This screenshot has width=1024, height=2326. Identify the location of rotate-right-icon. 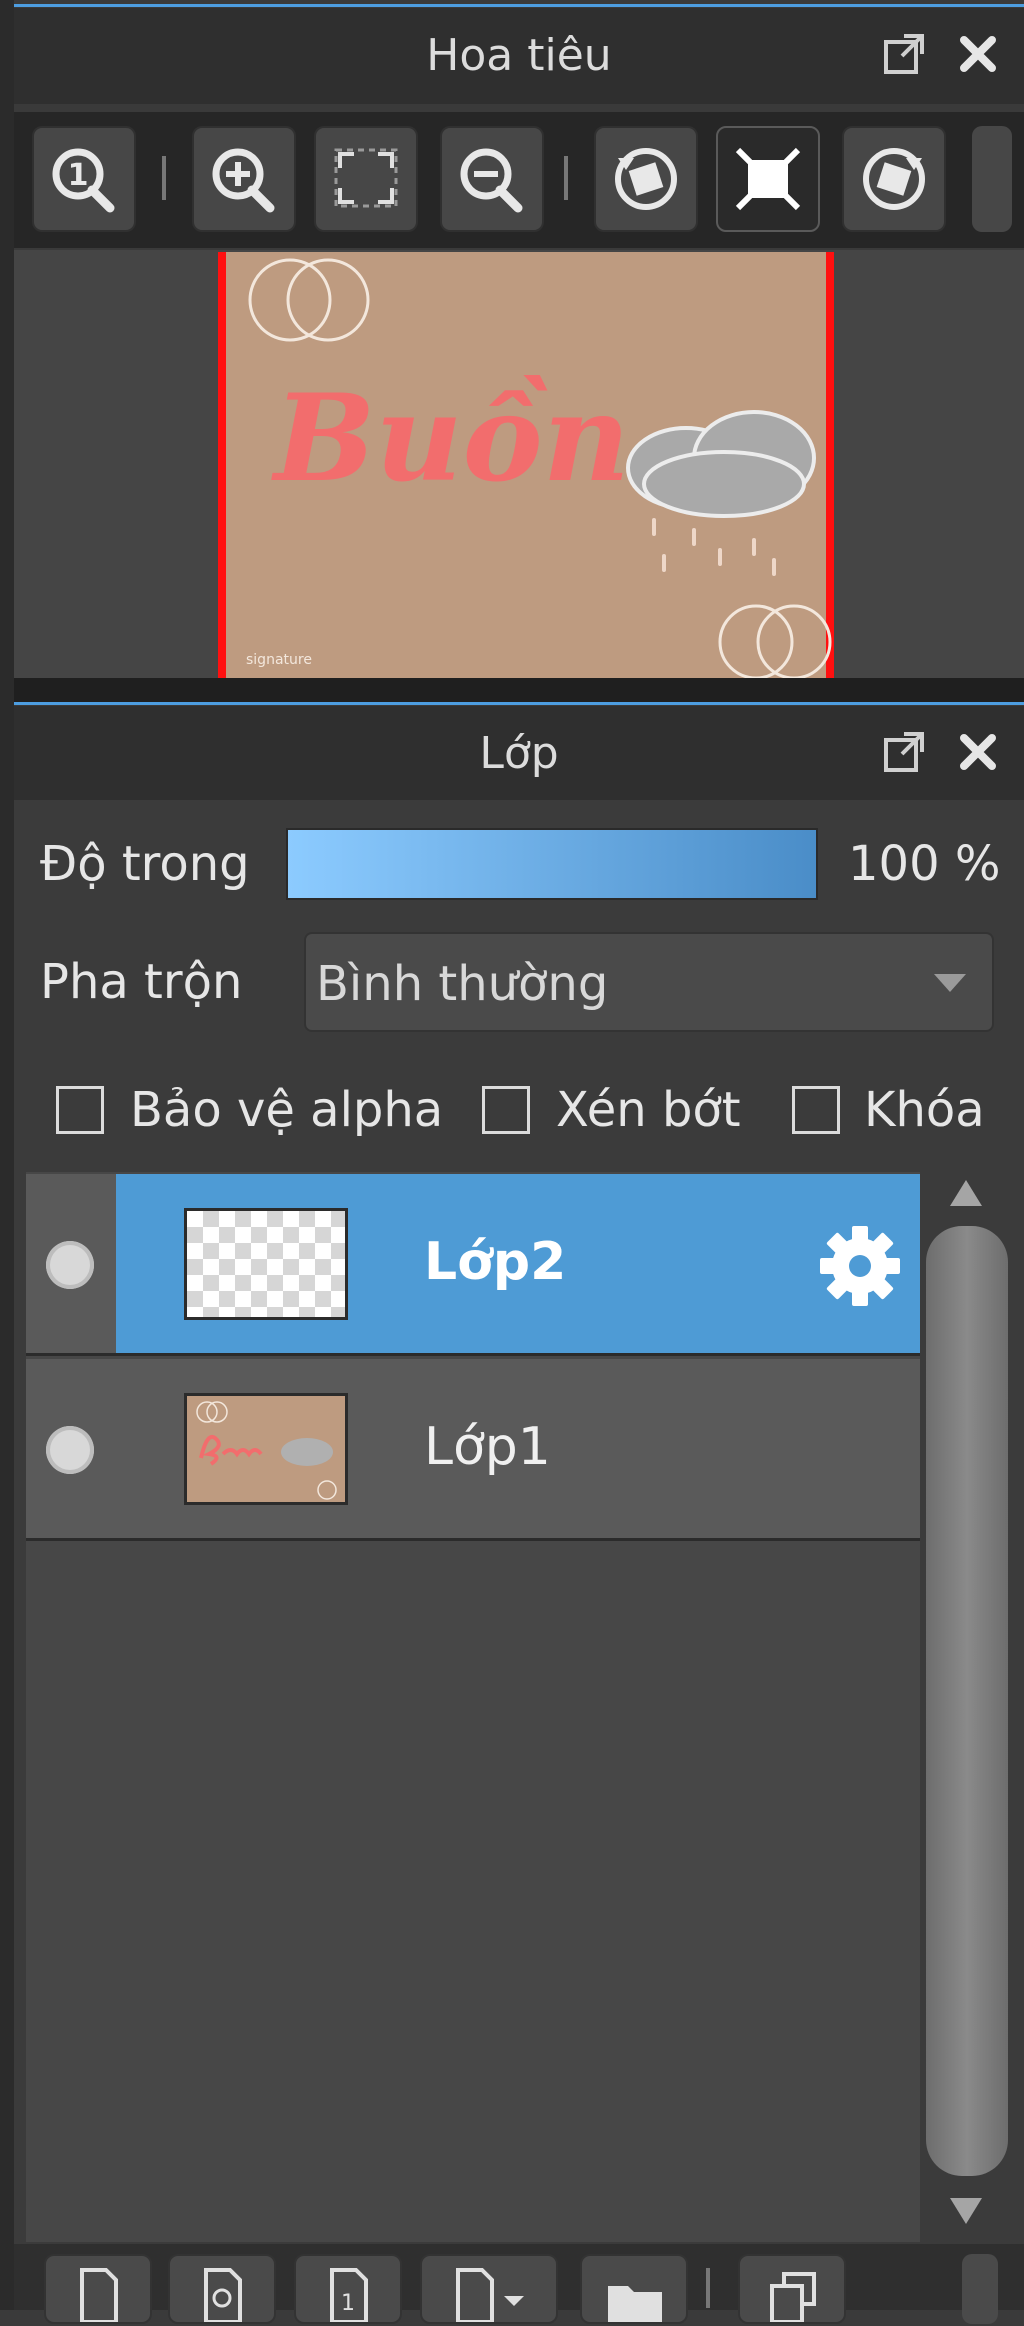
(894, 179).